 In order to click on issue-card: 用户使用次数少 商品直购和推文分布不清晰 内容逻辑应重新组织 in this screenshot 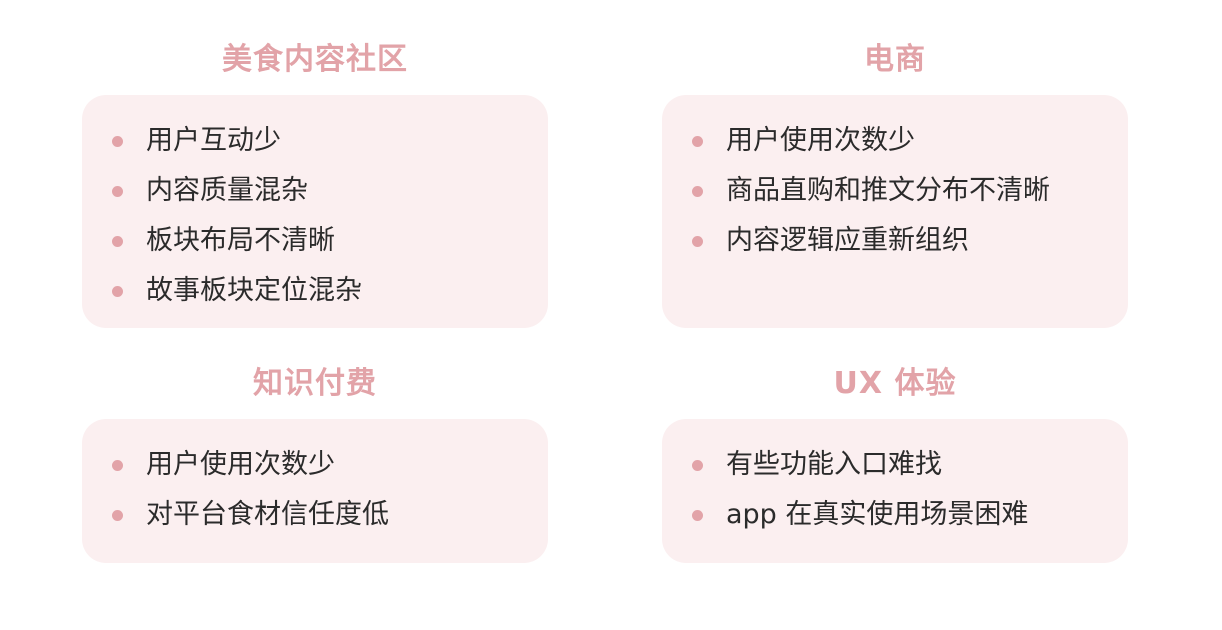, I will do `click(895, 211)`.